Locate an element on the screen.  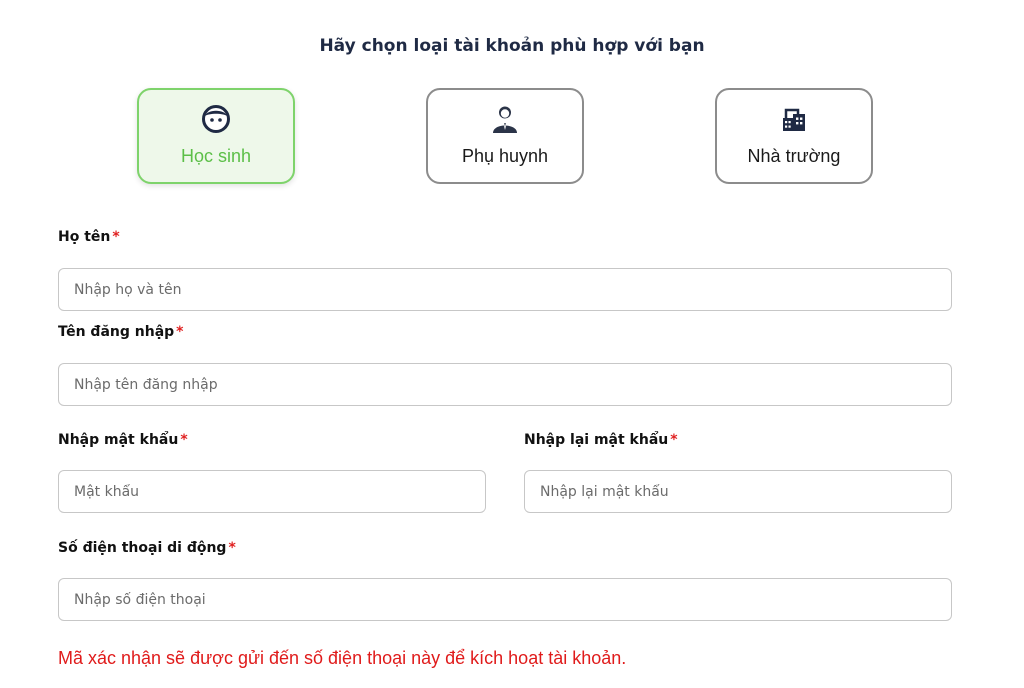
confirm-password-label: Nhập lại mật khẩu * is located at coordinates (601, 440).